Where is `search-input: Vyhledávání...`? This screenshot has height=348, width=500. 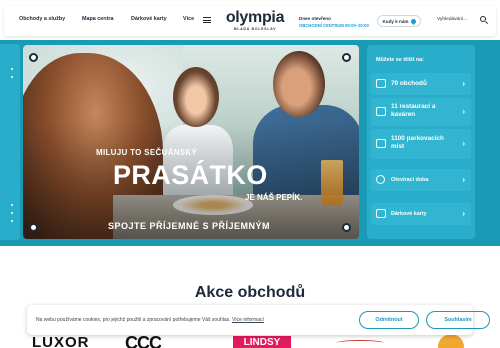 search-input: Vyhledávání... is located at coordinates (452, 19).